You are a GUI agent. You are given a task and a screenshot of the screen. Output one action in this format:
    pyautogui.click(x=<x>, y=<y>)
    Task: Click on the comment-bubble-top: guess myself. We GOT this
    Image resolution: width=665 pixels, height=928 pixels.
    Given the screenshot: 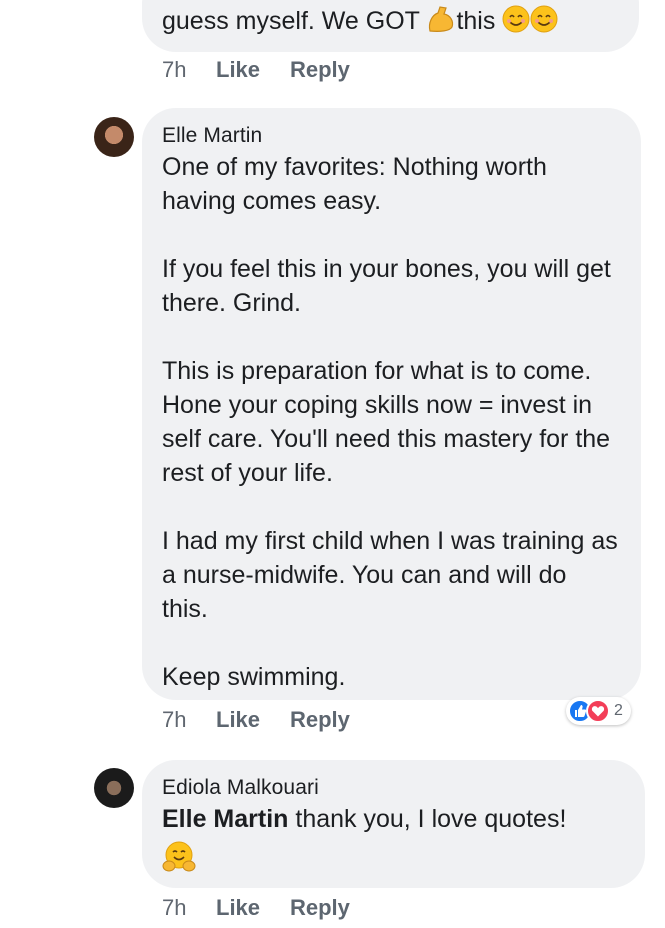 What is the action you would take?
    pyautogui.click(x=390, y=26)
    